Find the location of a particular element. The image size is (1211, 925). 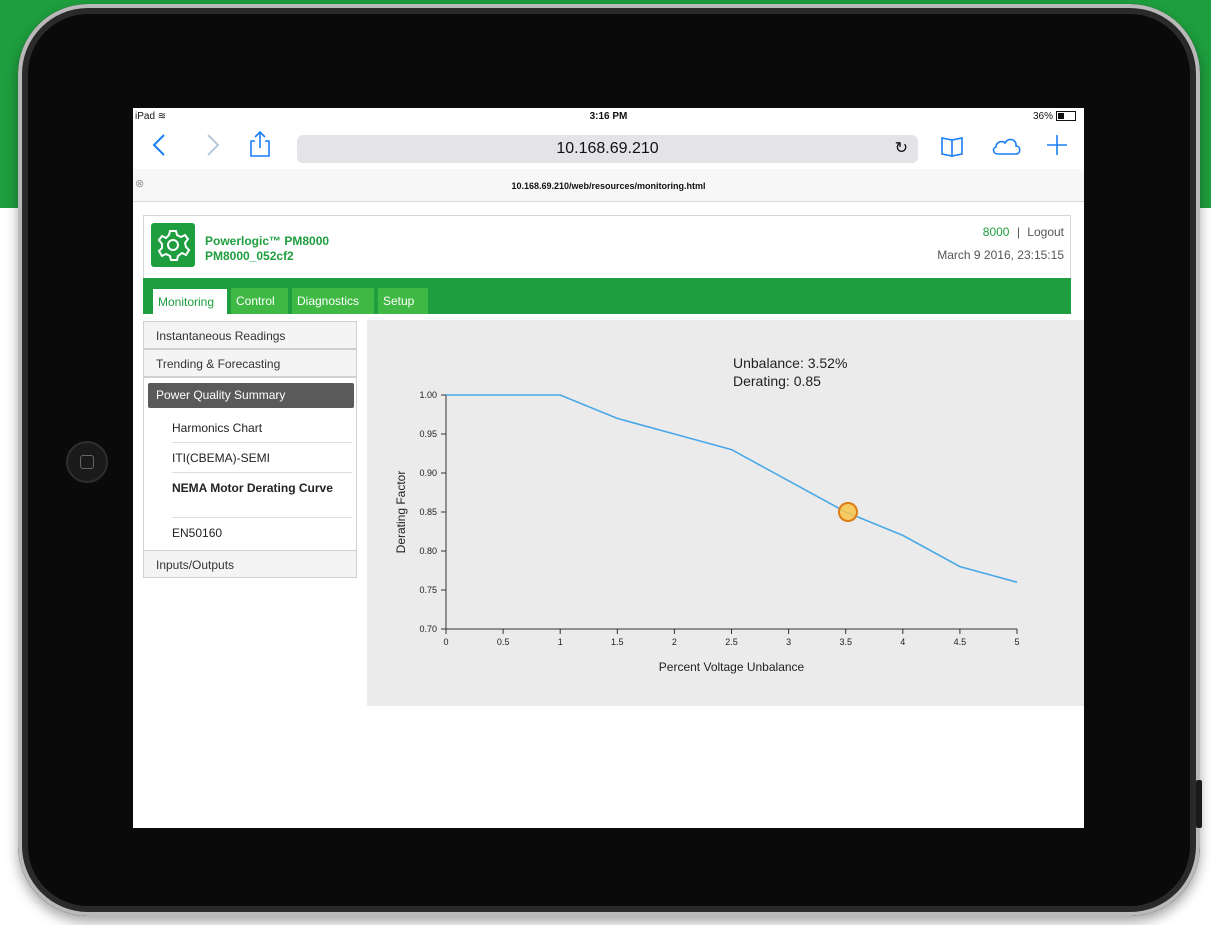

sidebar-subitem-en50160: EN50160 is located at coordinates (262, 533).